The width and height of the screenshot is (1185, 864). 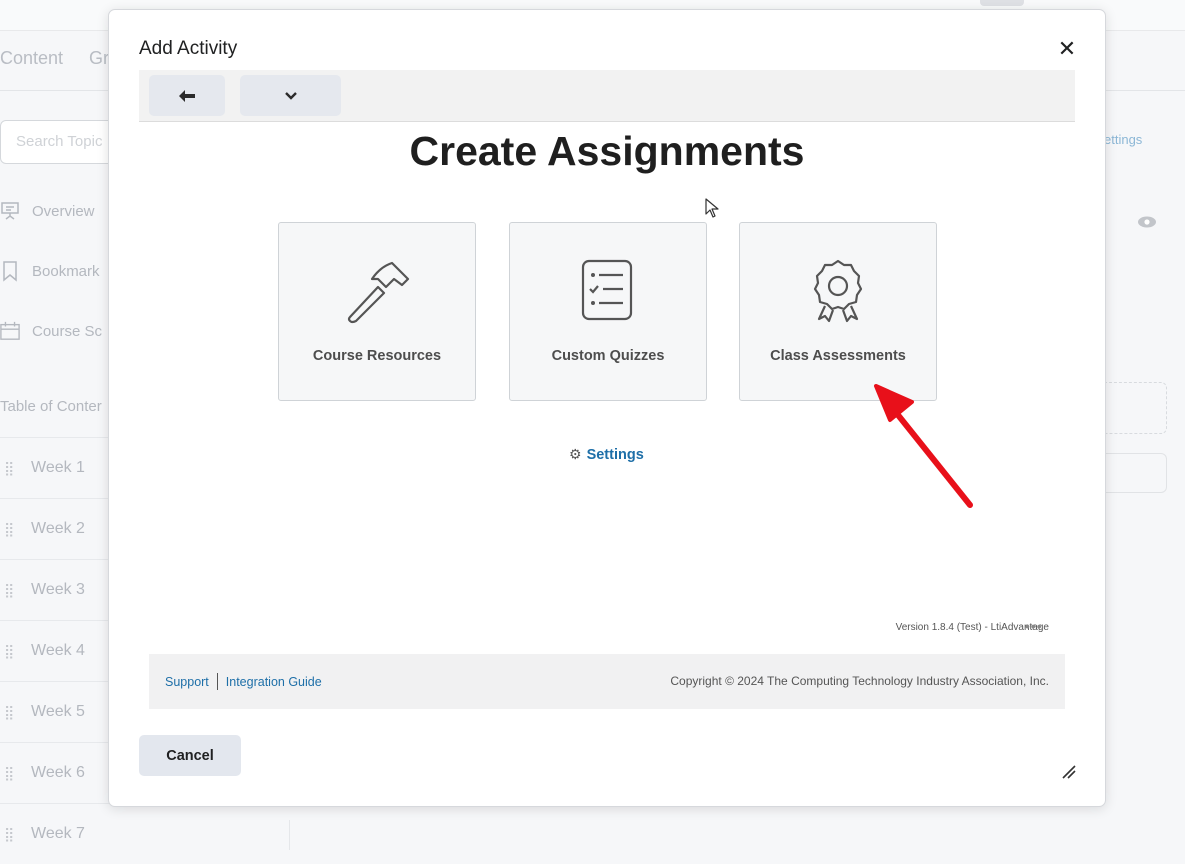 What do you see at coordinates (713, 209) in the screenshot?
I see `mouse-cursor-icon` at bounding box center [713, 209].